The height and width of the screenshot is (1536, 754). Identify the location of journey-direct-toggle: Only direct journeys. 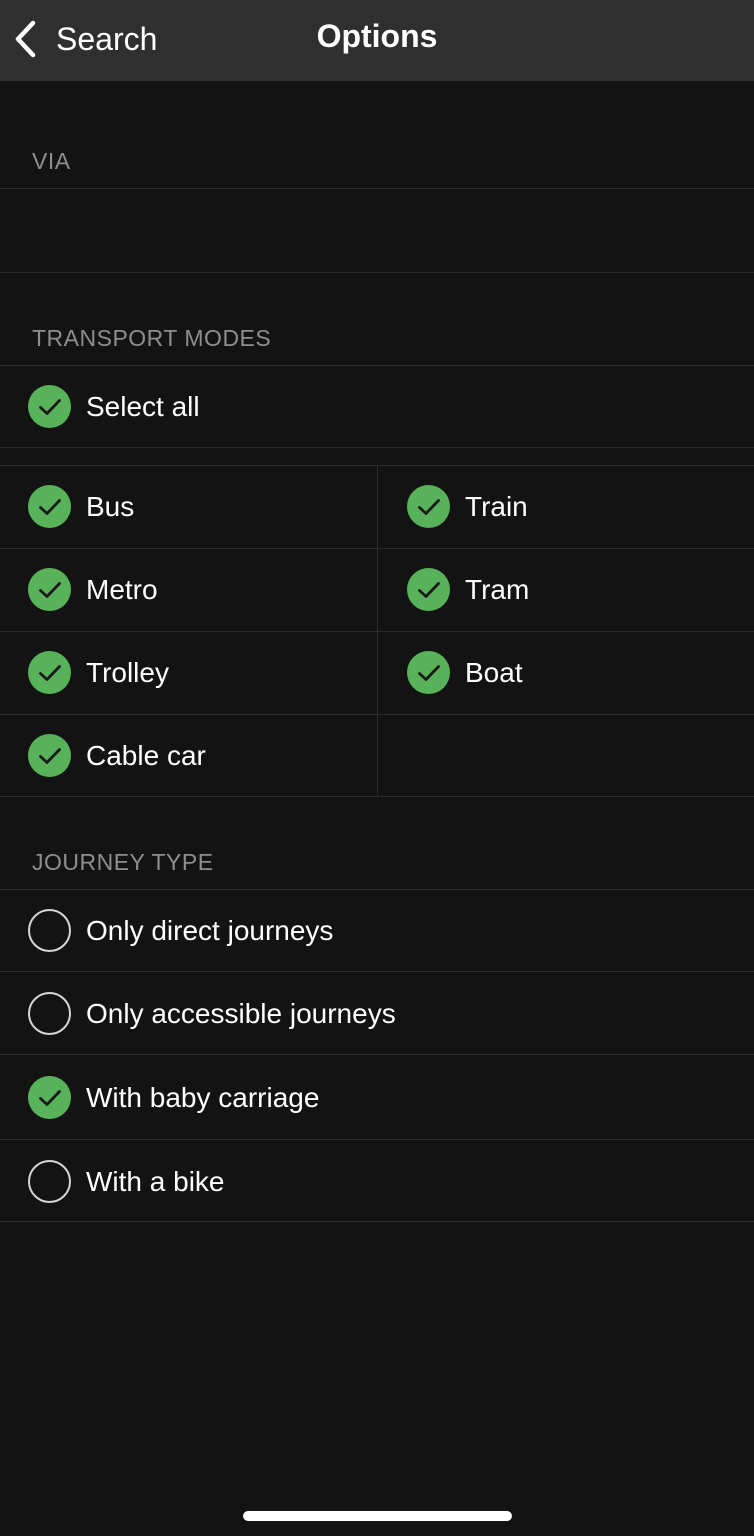
(180, 930).